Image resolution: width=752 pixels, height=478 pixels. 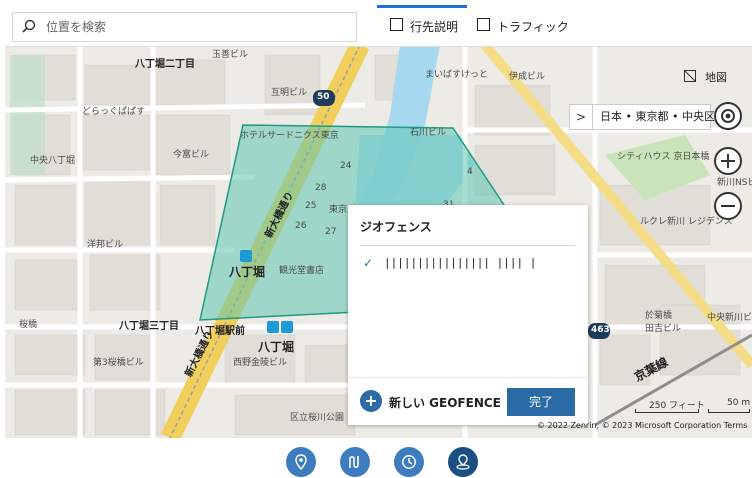 What do you see at coordinates (396, 227) in the screenshot?
I see `geofence-panel-title: ジオフェンス` at bounding box center [396, 227].